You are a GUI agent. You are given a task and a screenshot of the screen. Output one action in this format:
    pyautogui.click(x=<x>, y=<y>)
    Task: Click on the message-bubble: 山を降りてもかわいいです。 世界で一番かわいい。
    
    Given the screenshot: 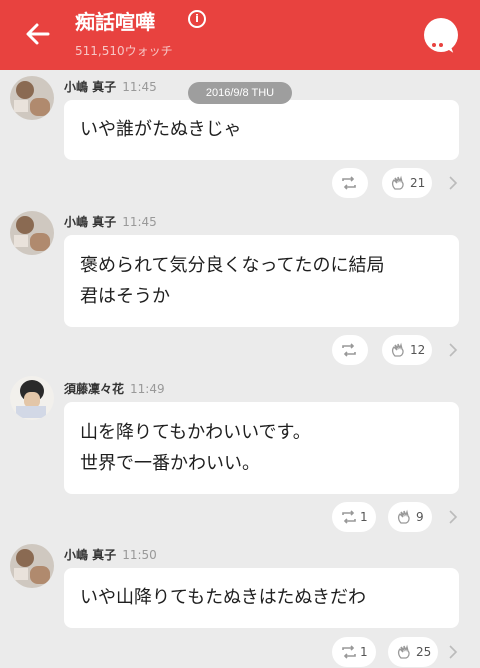 What is the action you would take?
    pyautogui.click(x=261, y=448)
    